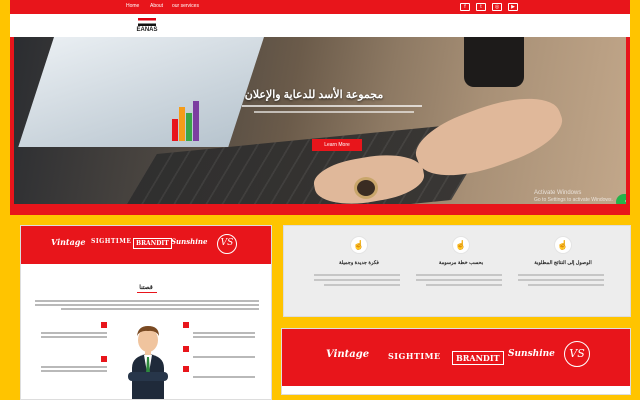  I want to click on nav-link-about: About, so click(156, 6).